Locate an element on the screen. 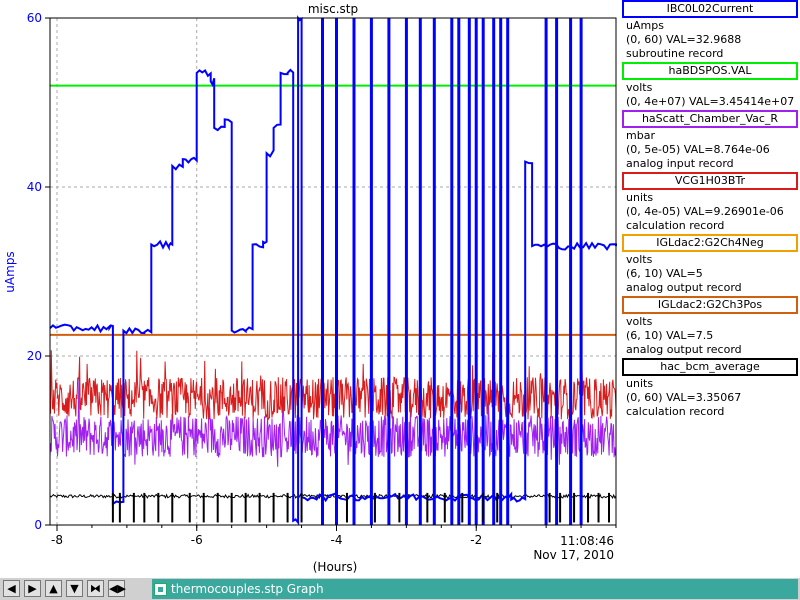  window-icon is located at coordinates (160, 589).